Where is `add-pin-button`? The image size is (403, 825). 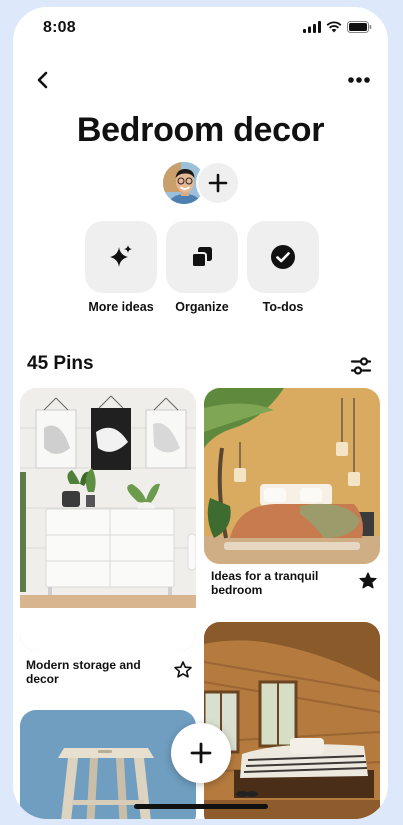
add-pin-button is located at coordinates (201, 753).